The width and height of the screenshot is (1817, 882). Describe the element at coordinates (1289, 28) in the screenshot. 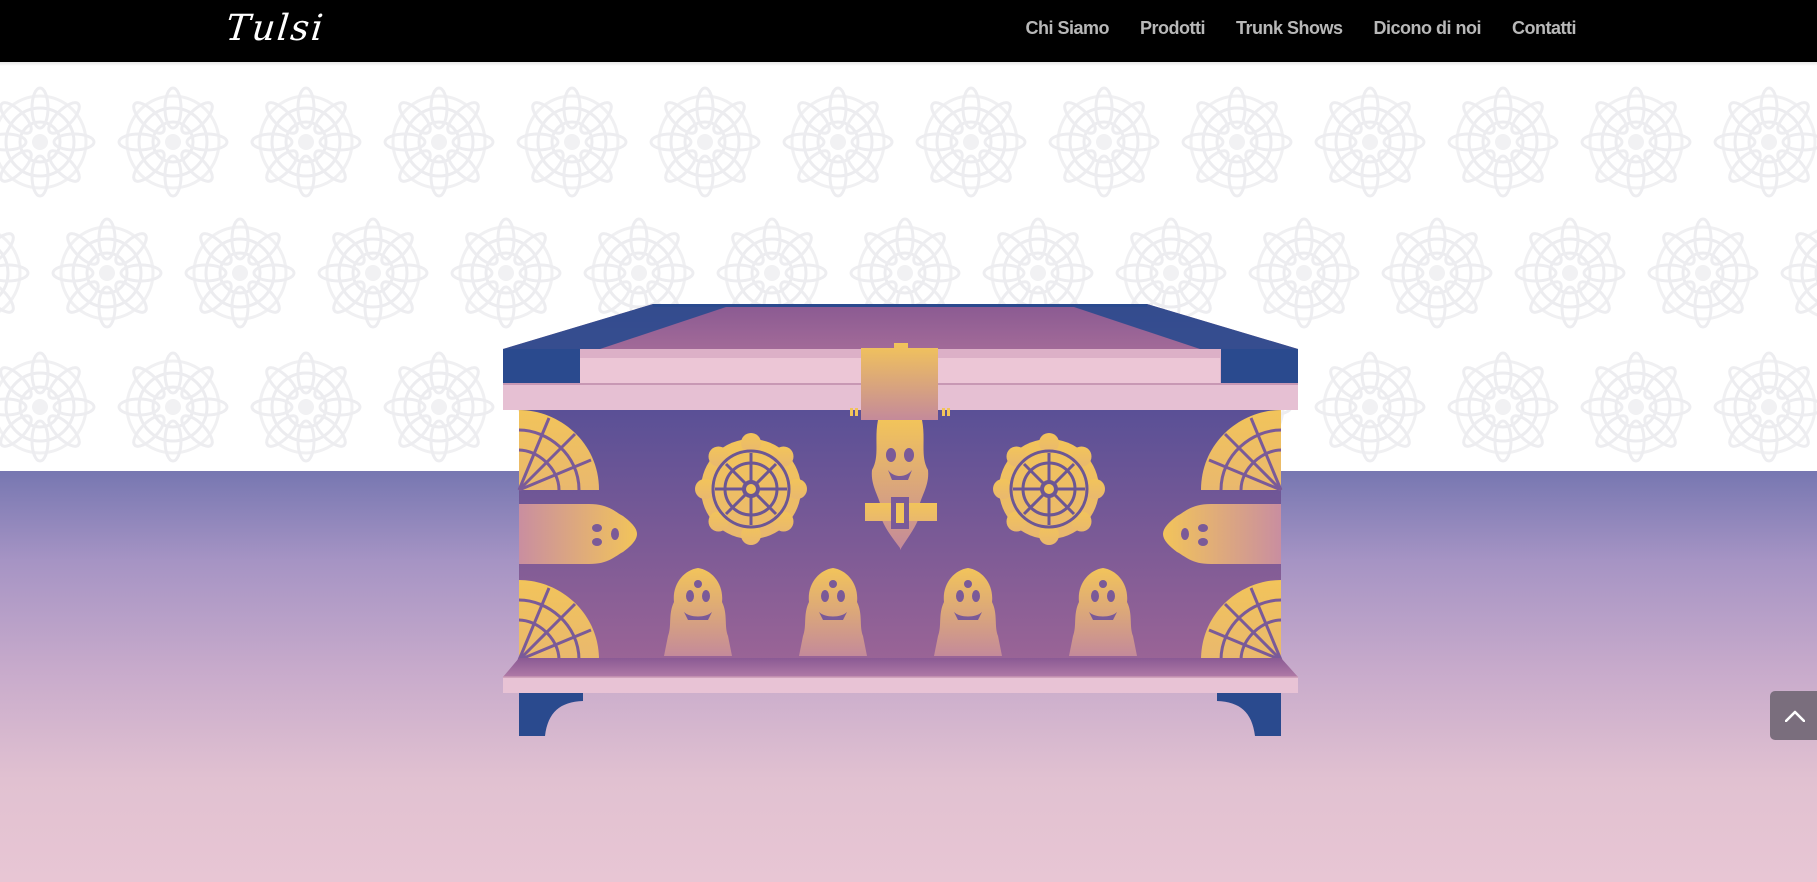

I see `nav-item-trunk-shows: Trunk Shows` at that location.